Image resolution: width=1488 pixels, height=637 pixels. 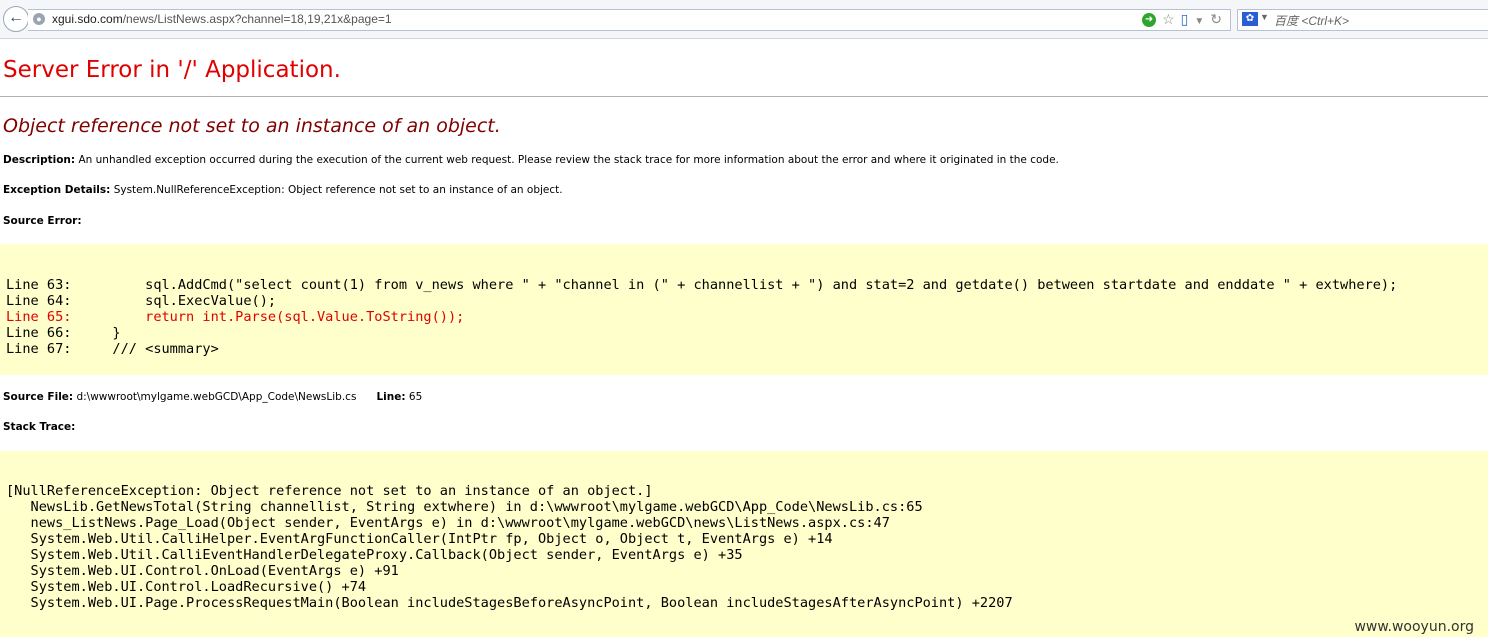 I want to click on source-line: Line 66: }, so click(x=63, y=333).